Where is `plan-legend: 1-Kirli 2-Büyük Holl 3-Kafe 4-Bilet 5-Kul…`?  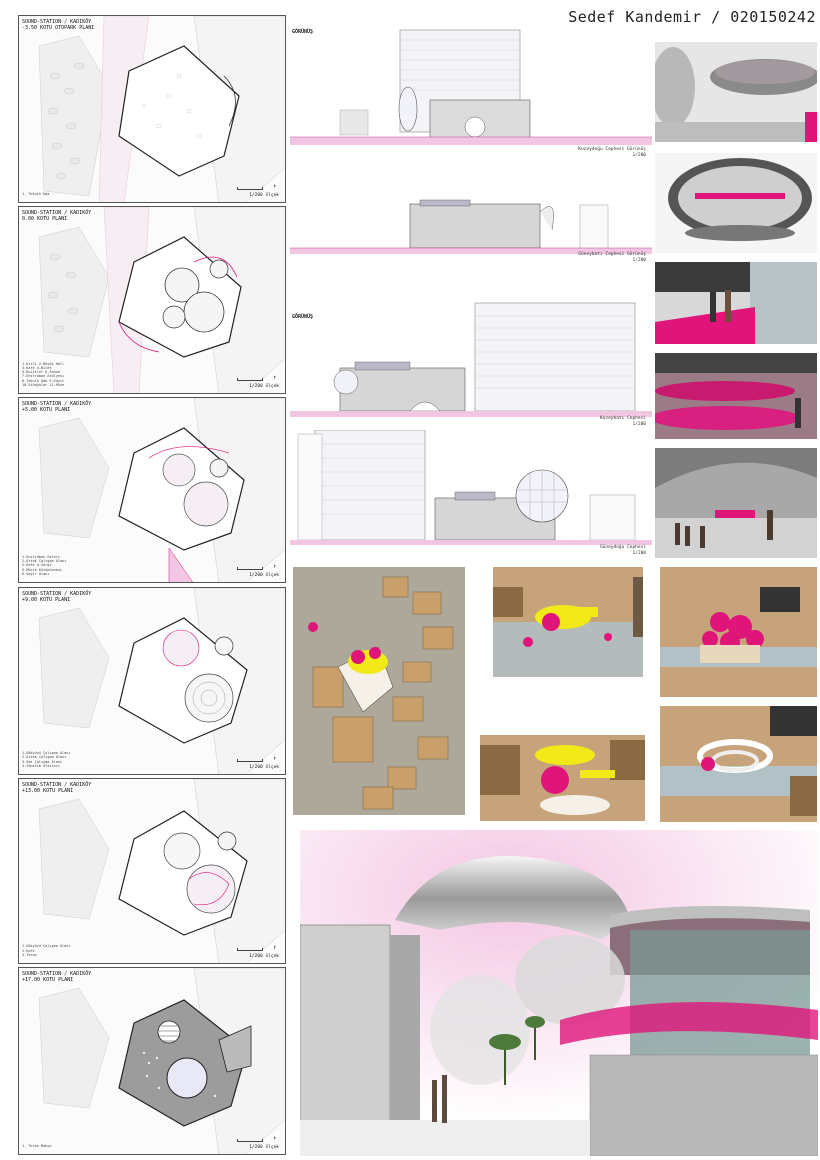
plan-legend: 1-Kirli 2-Büyük Holl 3-Kafe 4-Bilet 5-Kul… is located at coordinates (43, 374).